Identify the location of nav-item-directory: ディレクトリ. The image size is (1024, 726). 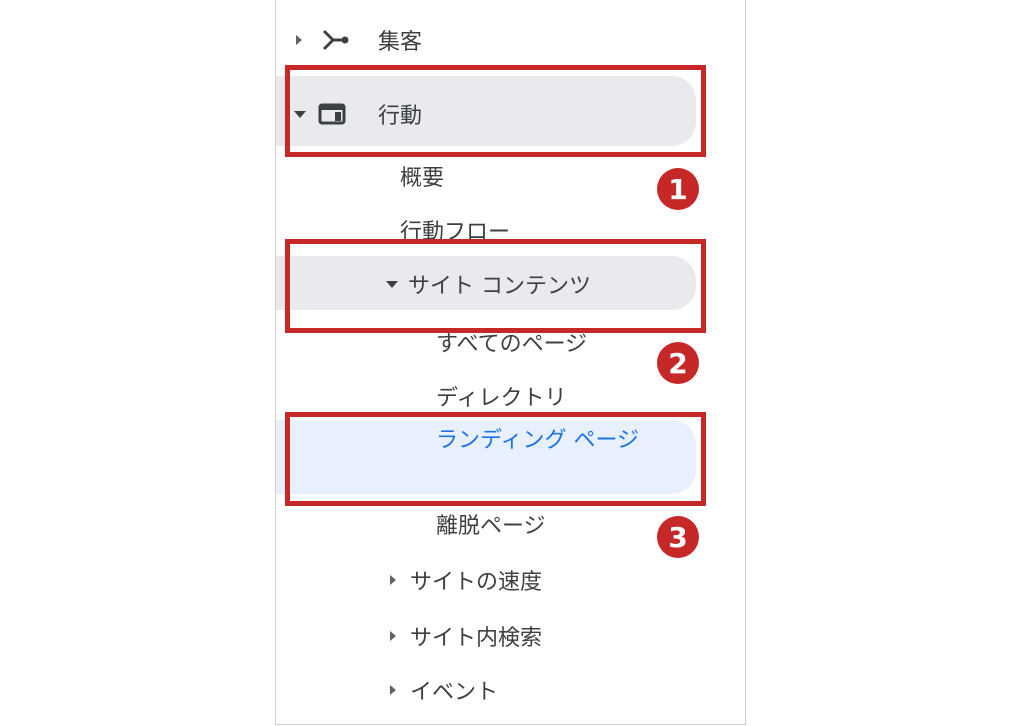
(501, 396).